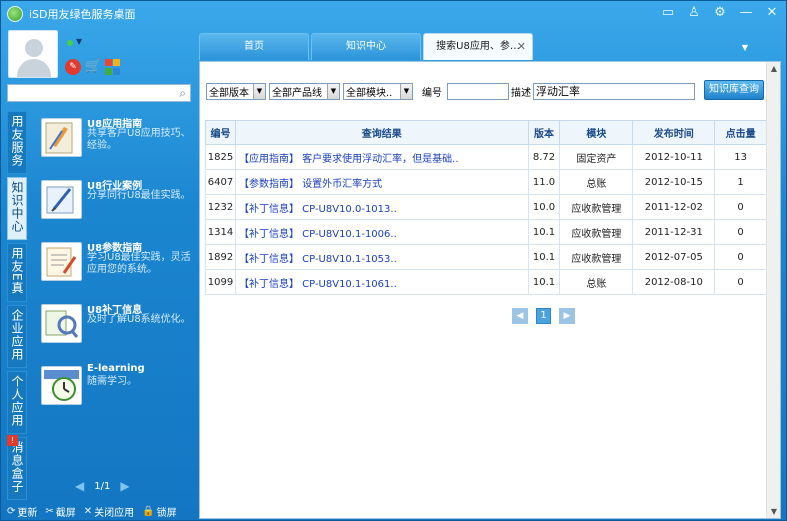  Describe the element at coordinates (65, 513) in the screenshot. I see `screenshot-label: 截屏` at that location.